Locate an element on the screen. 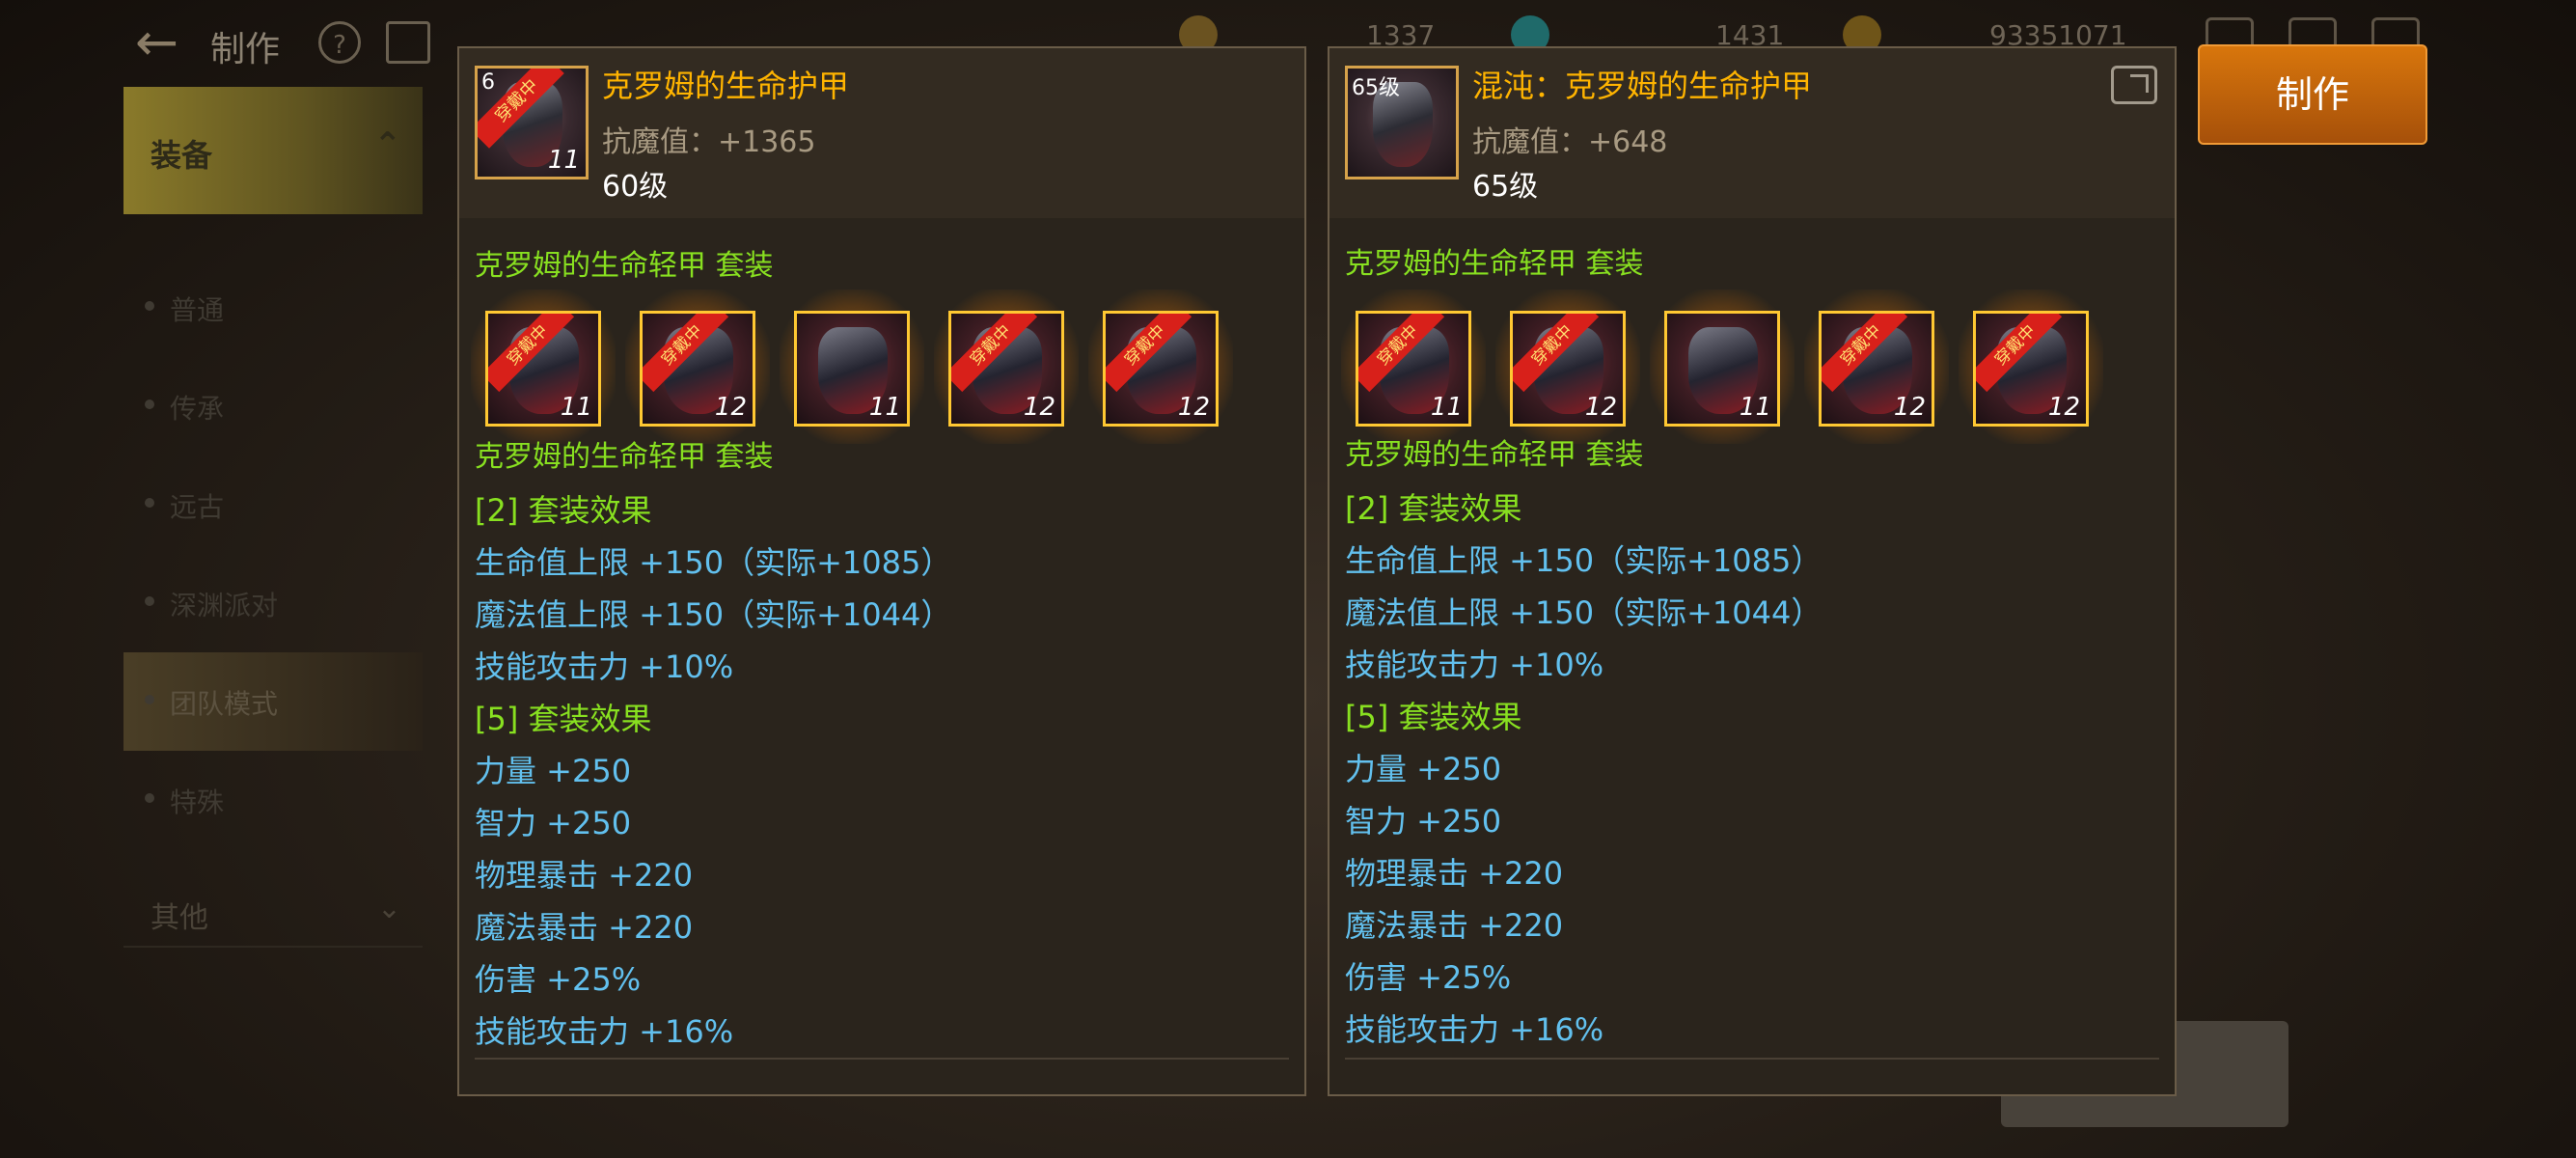  book-icon is located at coordinates (408, 42).